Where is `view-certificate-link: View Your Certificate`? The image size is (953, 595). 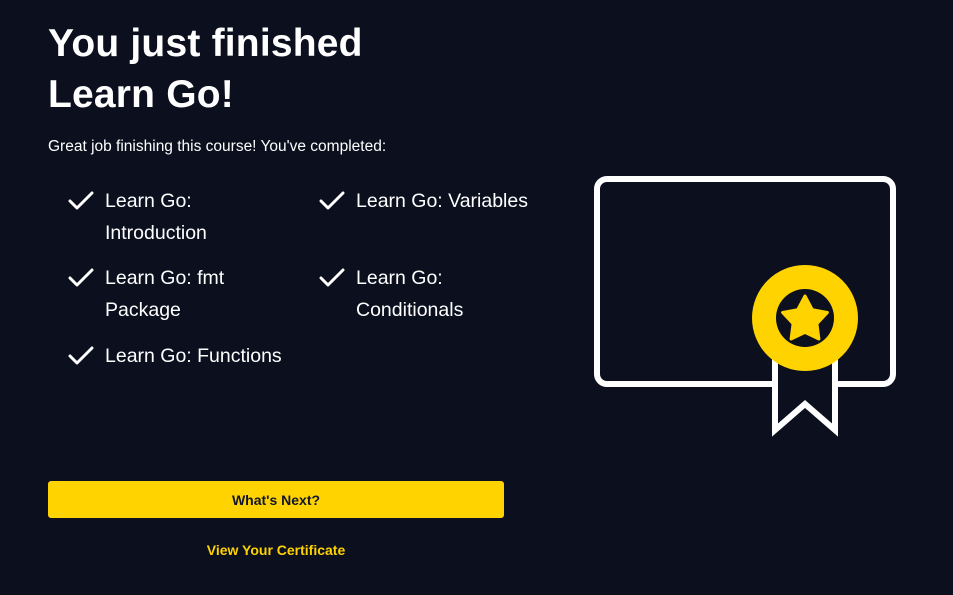 view-certificate-link: View Your Certificate is located at coordinates (276, 550).